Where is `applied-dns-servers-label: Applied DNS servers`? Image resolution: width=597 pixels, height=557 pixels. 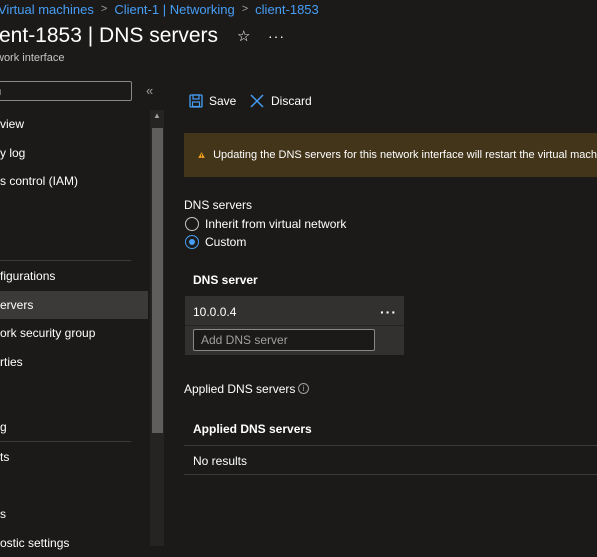
applied-dns-servers-label: Applied DNS servers is located at coordinates (240, 389).